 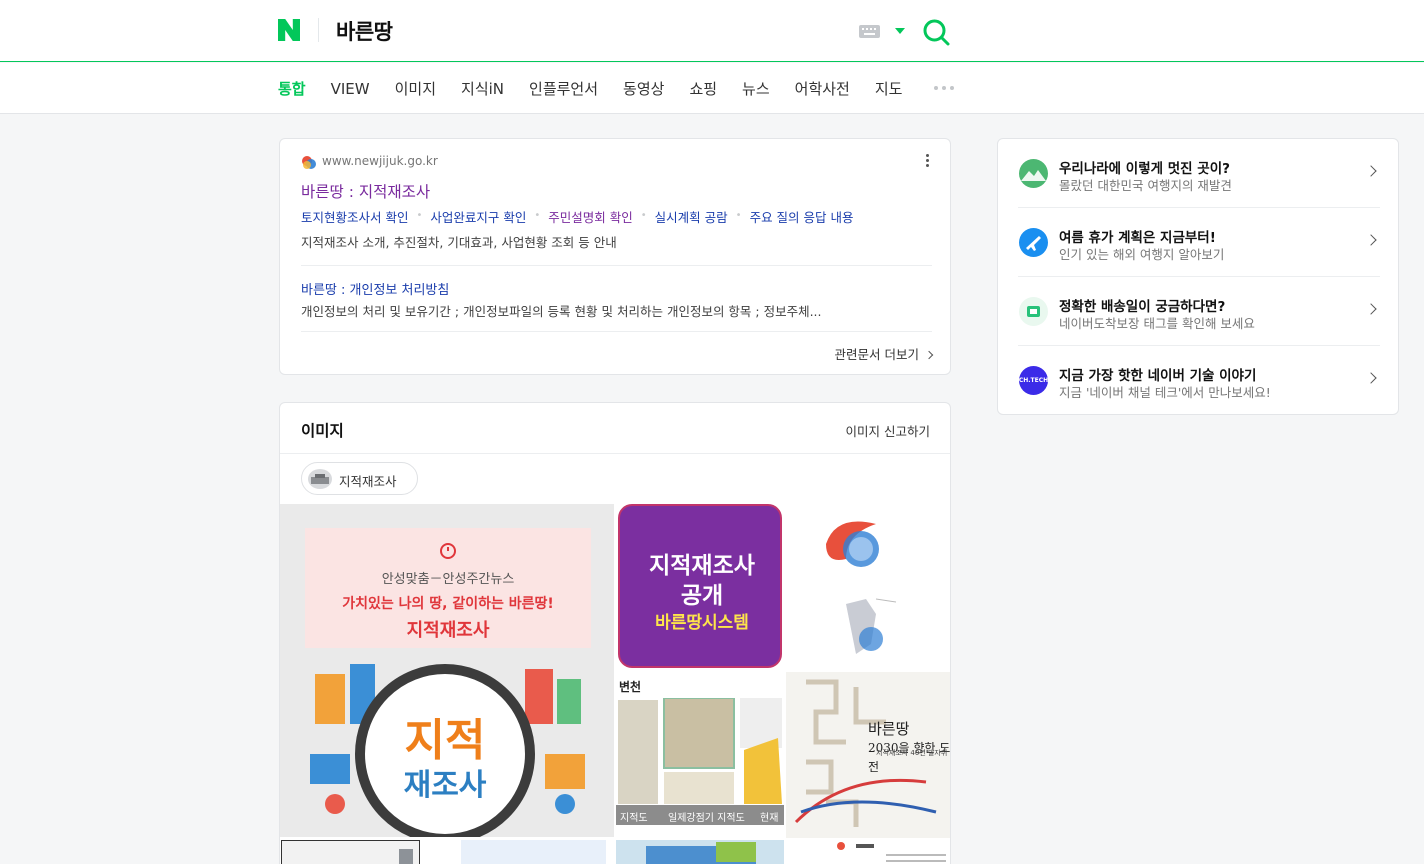 What do you see at coordinates (630, 687) in the screenshot?
I see `image-caption: 변천` at bounding box center [630, 687].